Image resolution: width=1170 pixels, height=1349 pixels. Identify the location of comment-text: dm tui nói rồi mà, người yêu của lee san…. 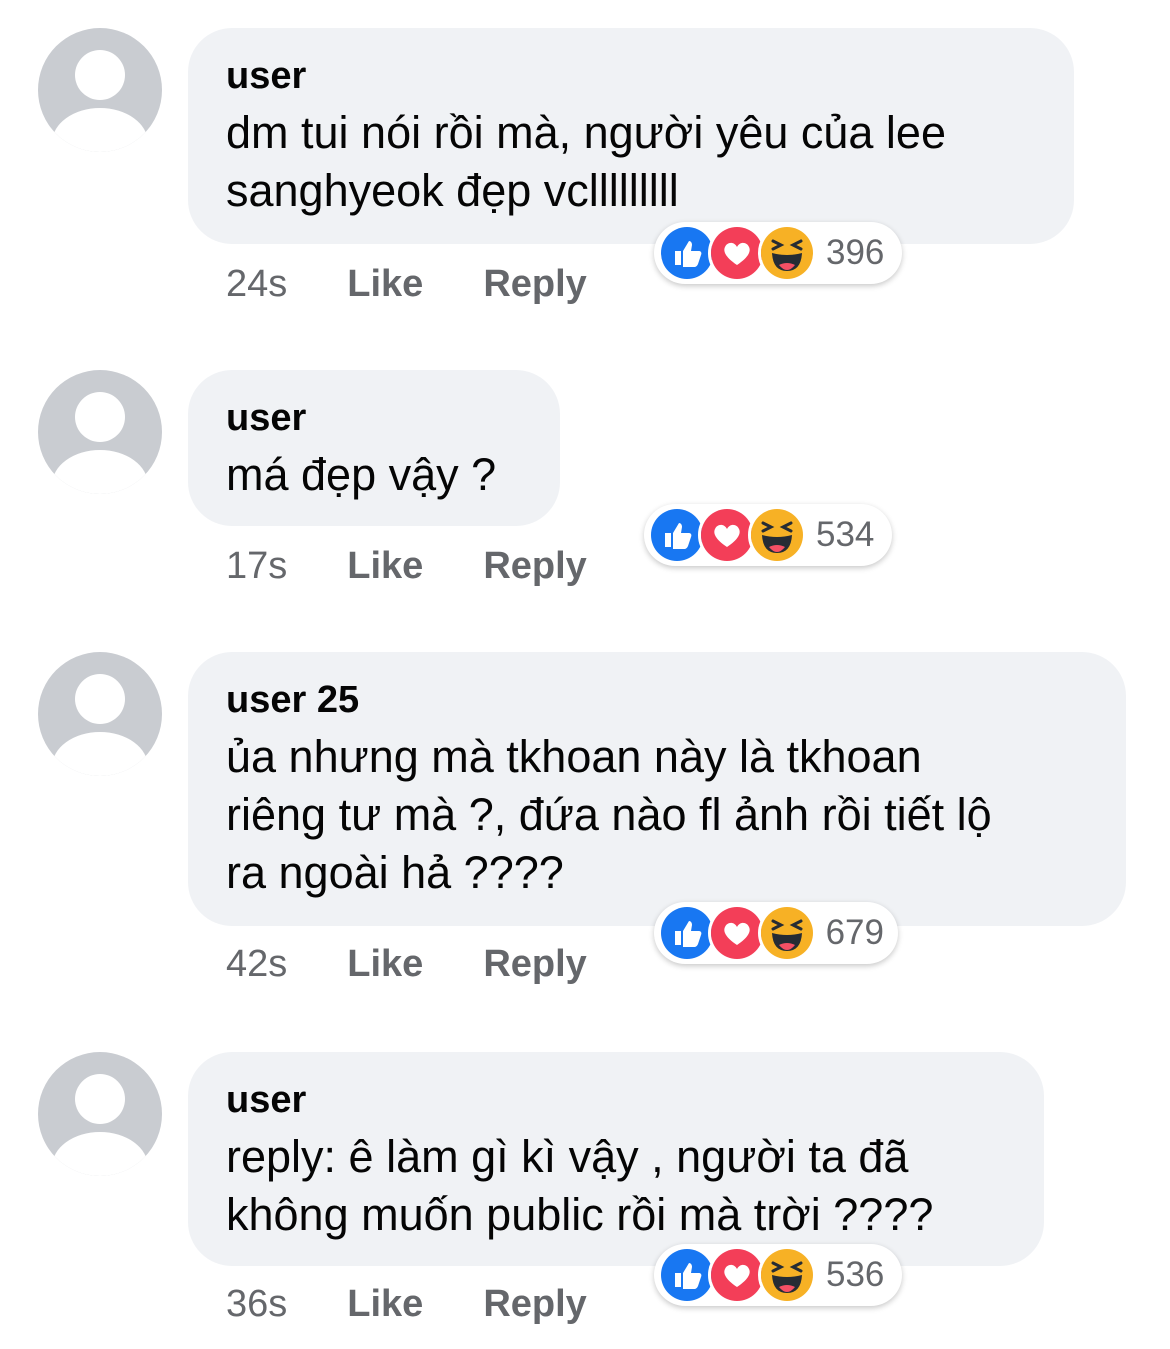
(631, 162).